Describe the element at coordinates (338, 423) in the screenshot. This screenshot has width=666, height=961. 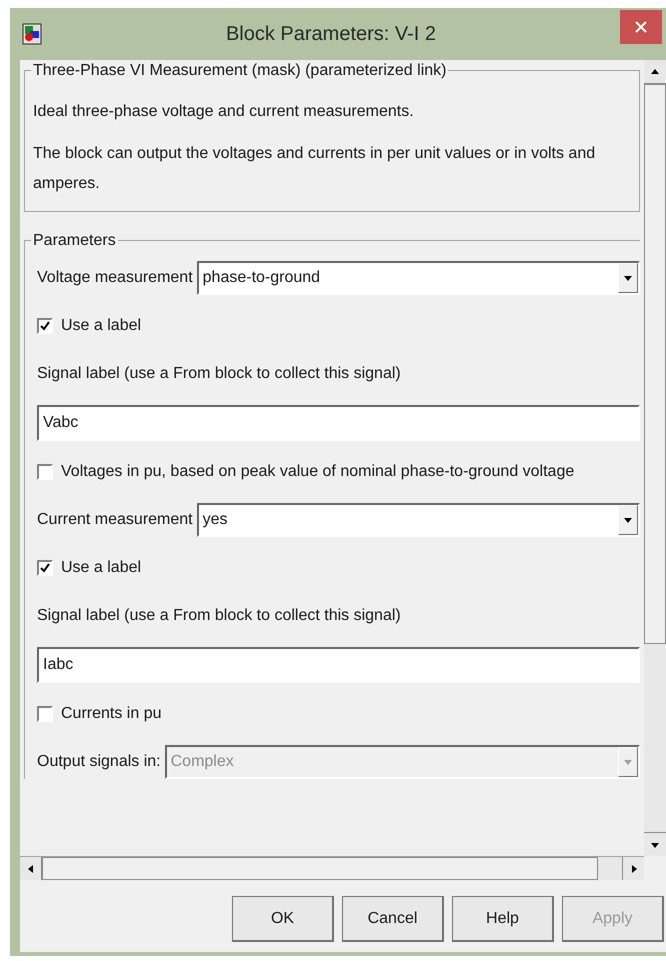
I see `input-field: Vabc` at that location.